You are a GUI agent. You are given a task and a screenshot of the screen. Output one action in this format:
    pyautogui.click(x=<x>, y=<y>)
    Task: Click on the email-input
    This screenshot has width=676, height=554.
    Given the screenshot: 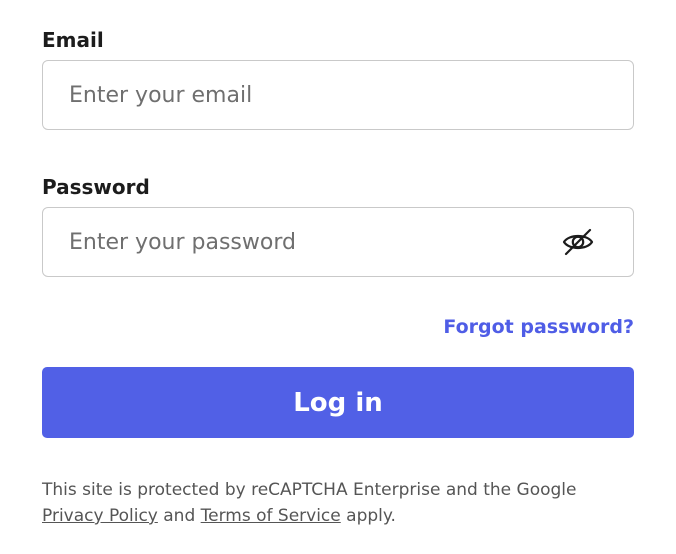 What is the action you would take?
    pyautogui.click(x=309, y=95)
    